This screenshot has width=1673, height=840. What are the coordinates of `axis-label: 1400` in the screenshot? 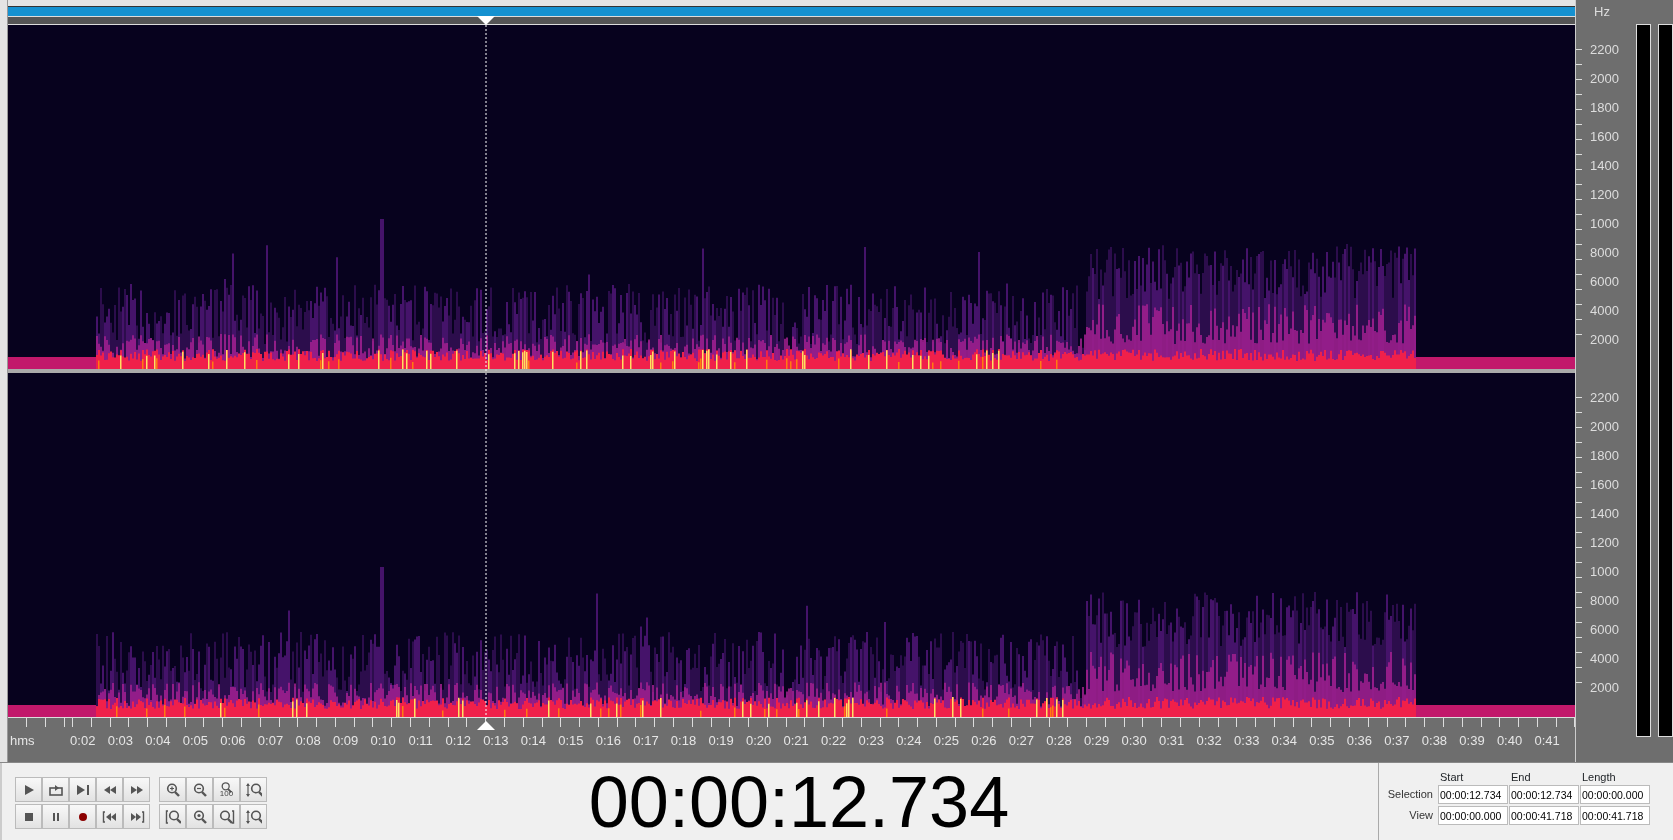 It's located at (1604, 513).